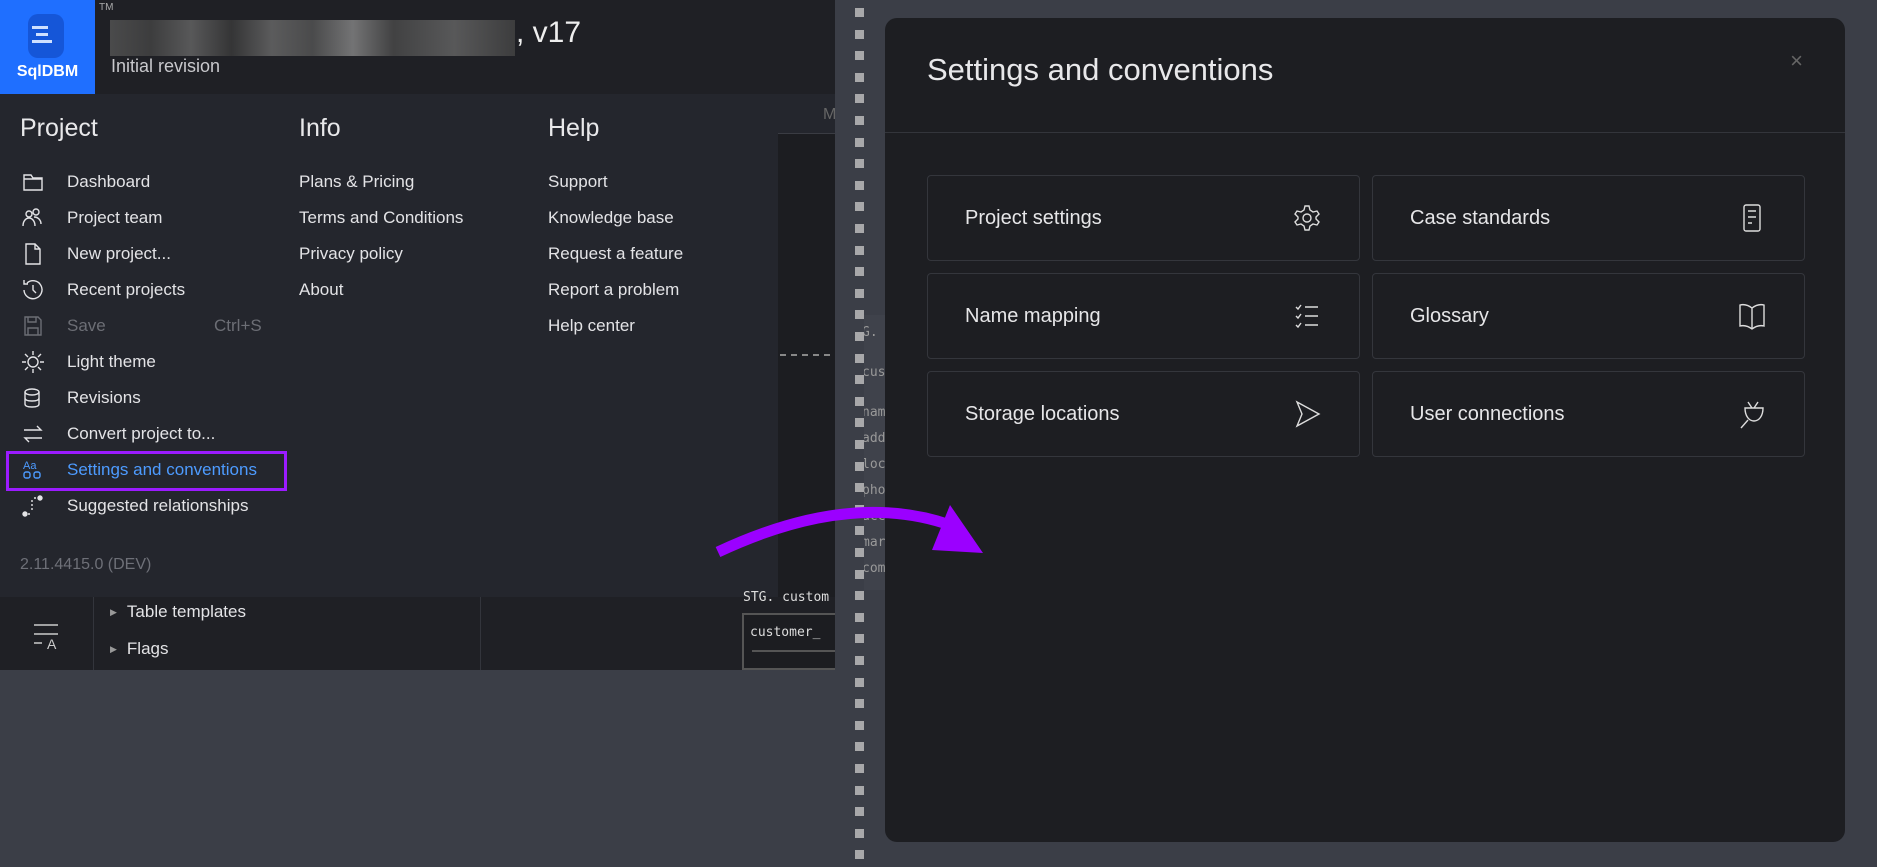 The image size is (1877, 867). What do you see at coordinates (111, 361) in the screenshot?
I see `menu-item-label: Light theme` at bounding box center [111, 361].